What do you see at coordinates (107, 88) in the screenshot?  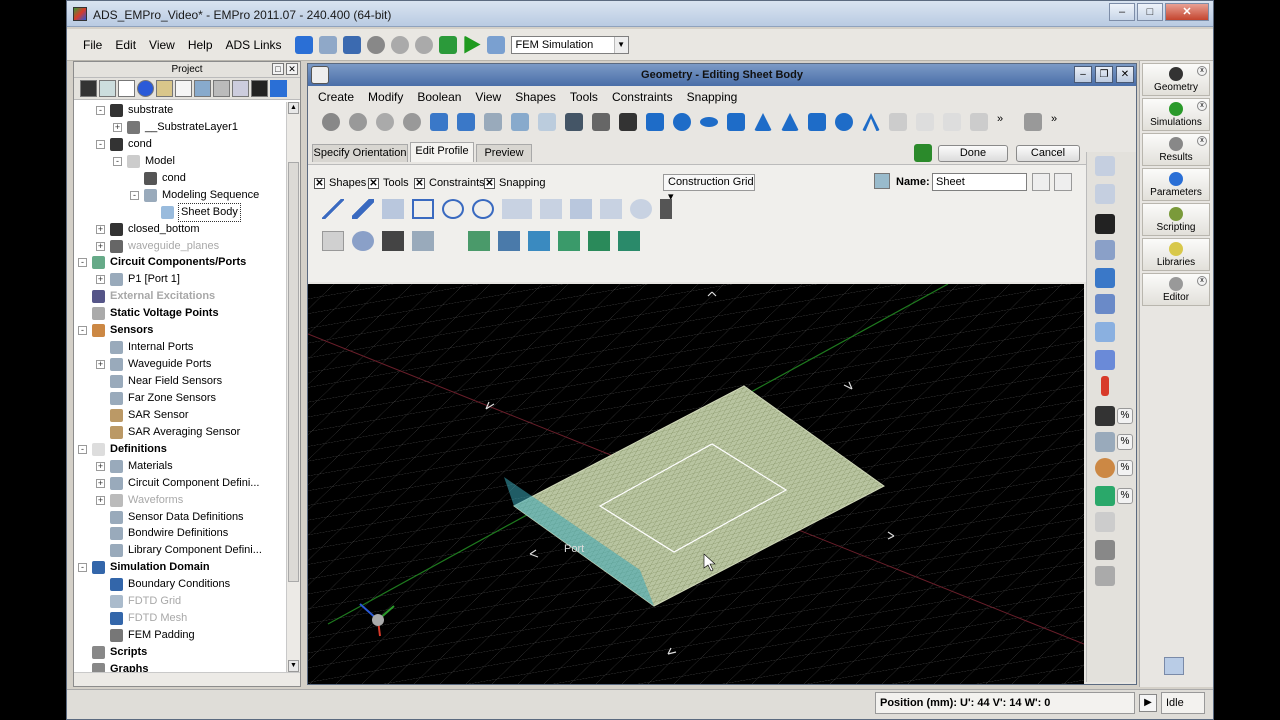 I see `ports-filter-icon` at bounding box center [107, 88].